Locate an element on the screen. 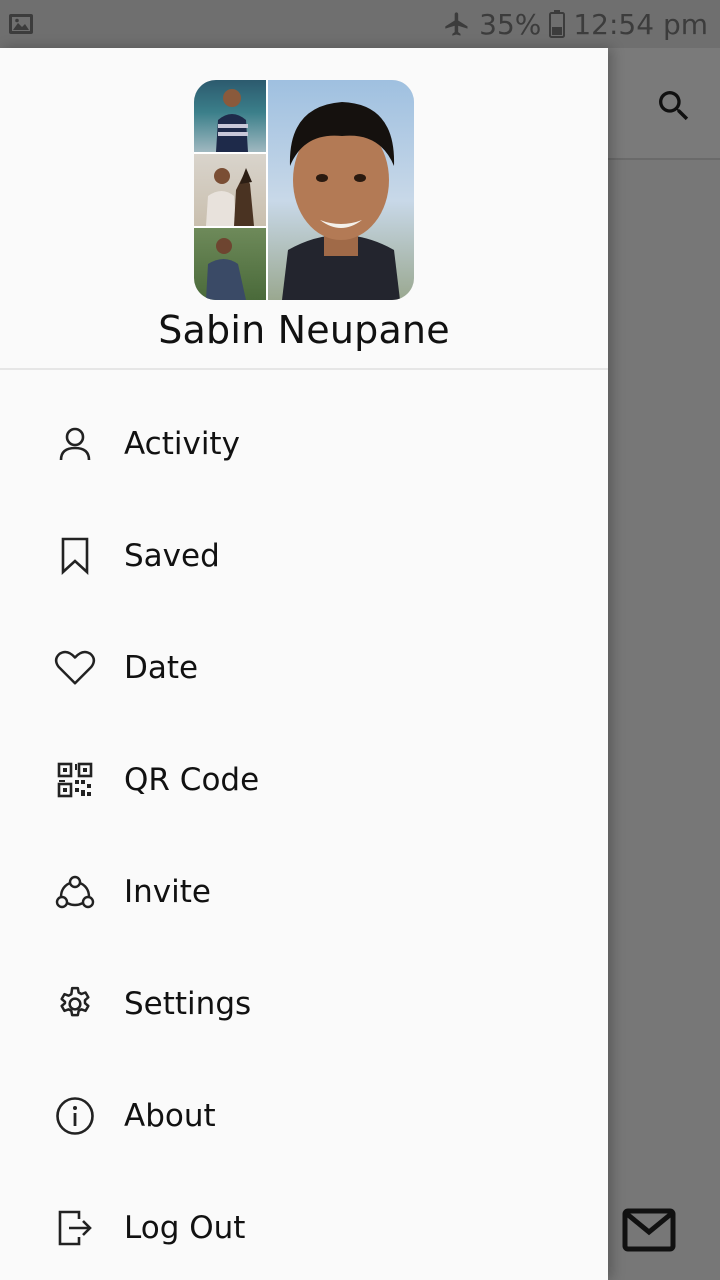 The height and width of the screenshot is (1280, 720). menu-item-about: About is located at coordinates (304, 1116).